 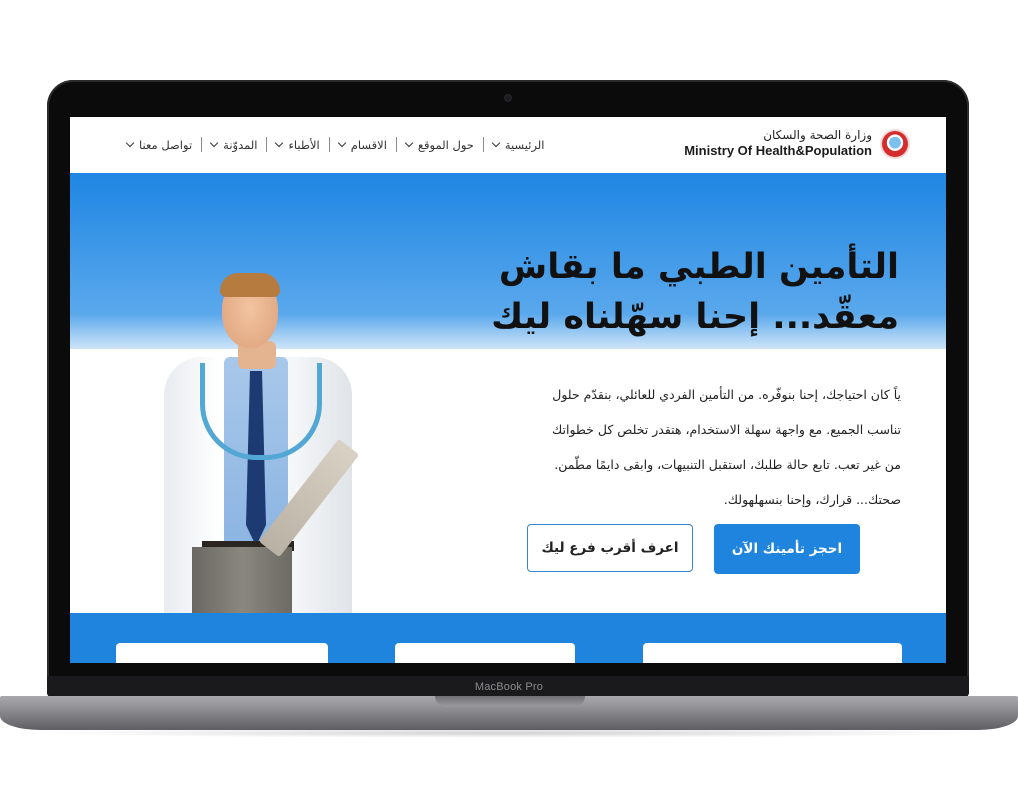 What do you see at coordinates (260, 457) in the screenshot?
I see `doctor-illustration` at bounding box center [260, 457].